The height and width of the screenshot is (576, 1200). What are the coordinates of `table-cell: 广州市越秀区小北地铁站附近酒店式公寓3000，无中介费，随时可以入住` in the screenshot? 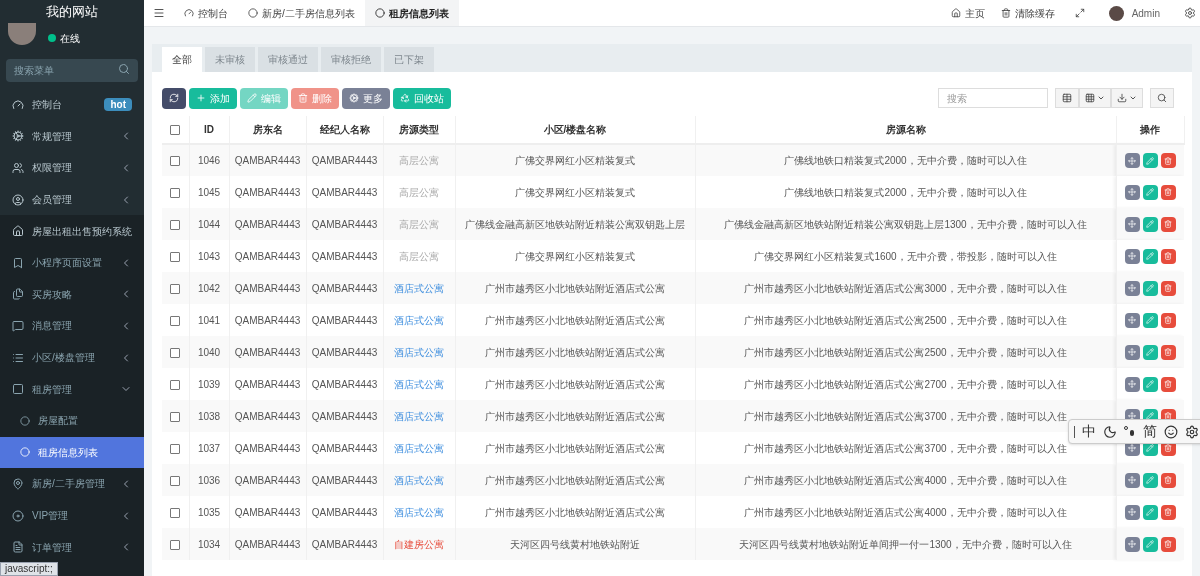 It's located at (905, 288).